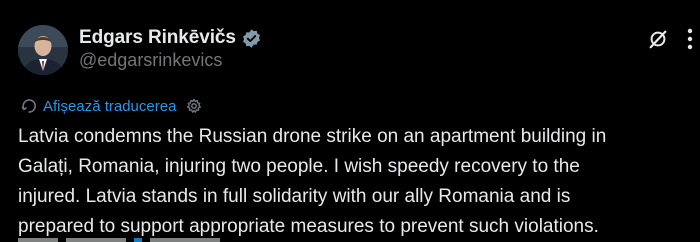 This screenshot has height=242, width=700. I want to click on show-translation-link: Afișează traducerea, so click(109, 106).